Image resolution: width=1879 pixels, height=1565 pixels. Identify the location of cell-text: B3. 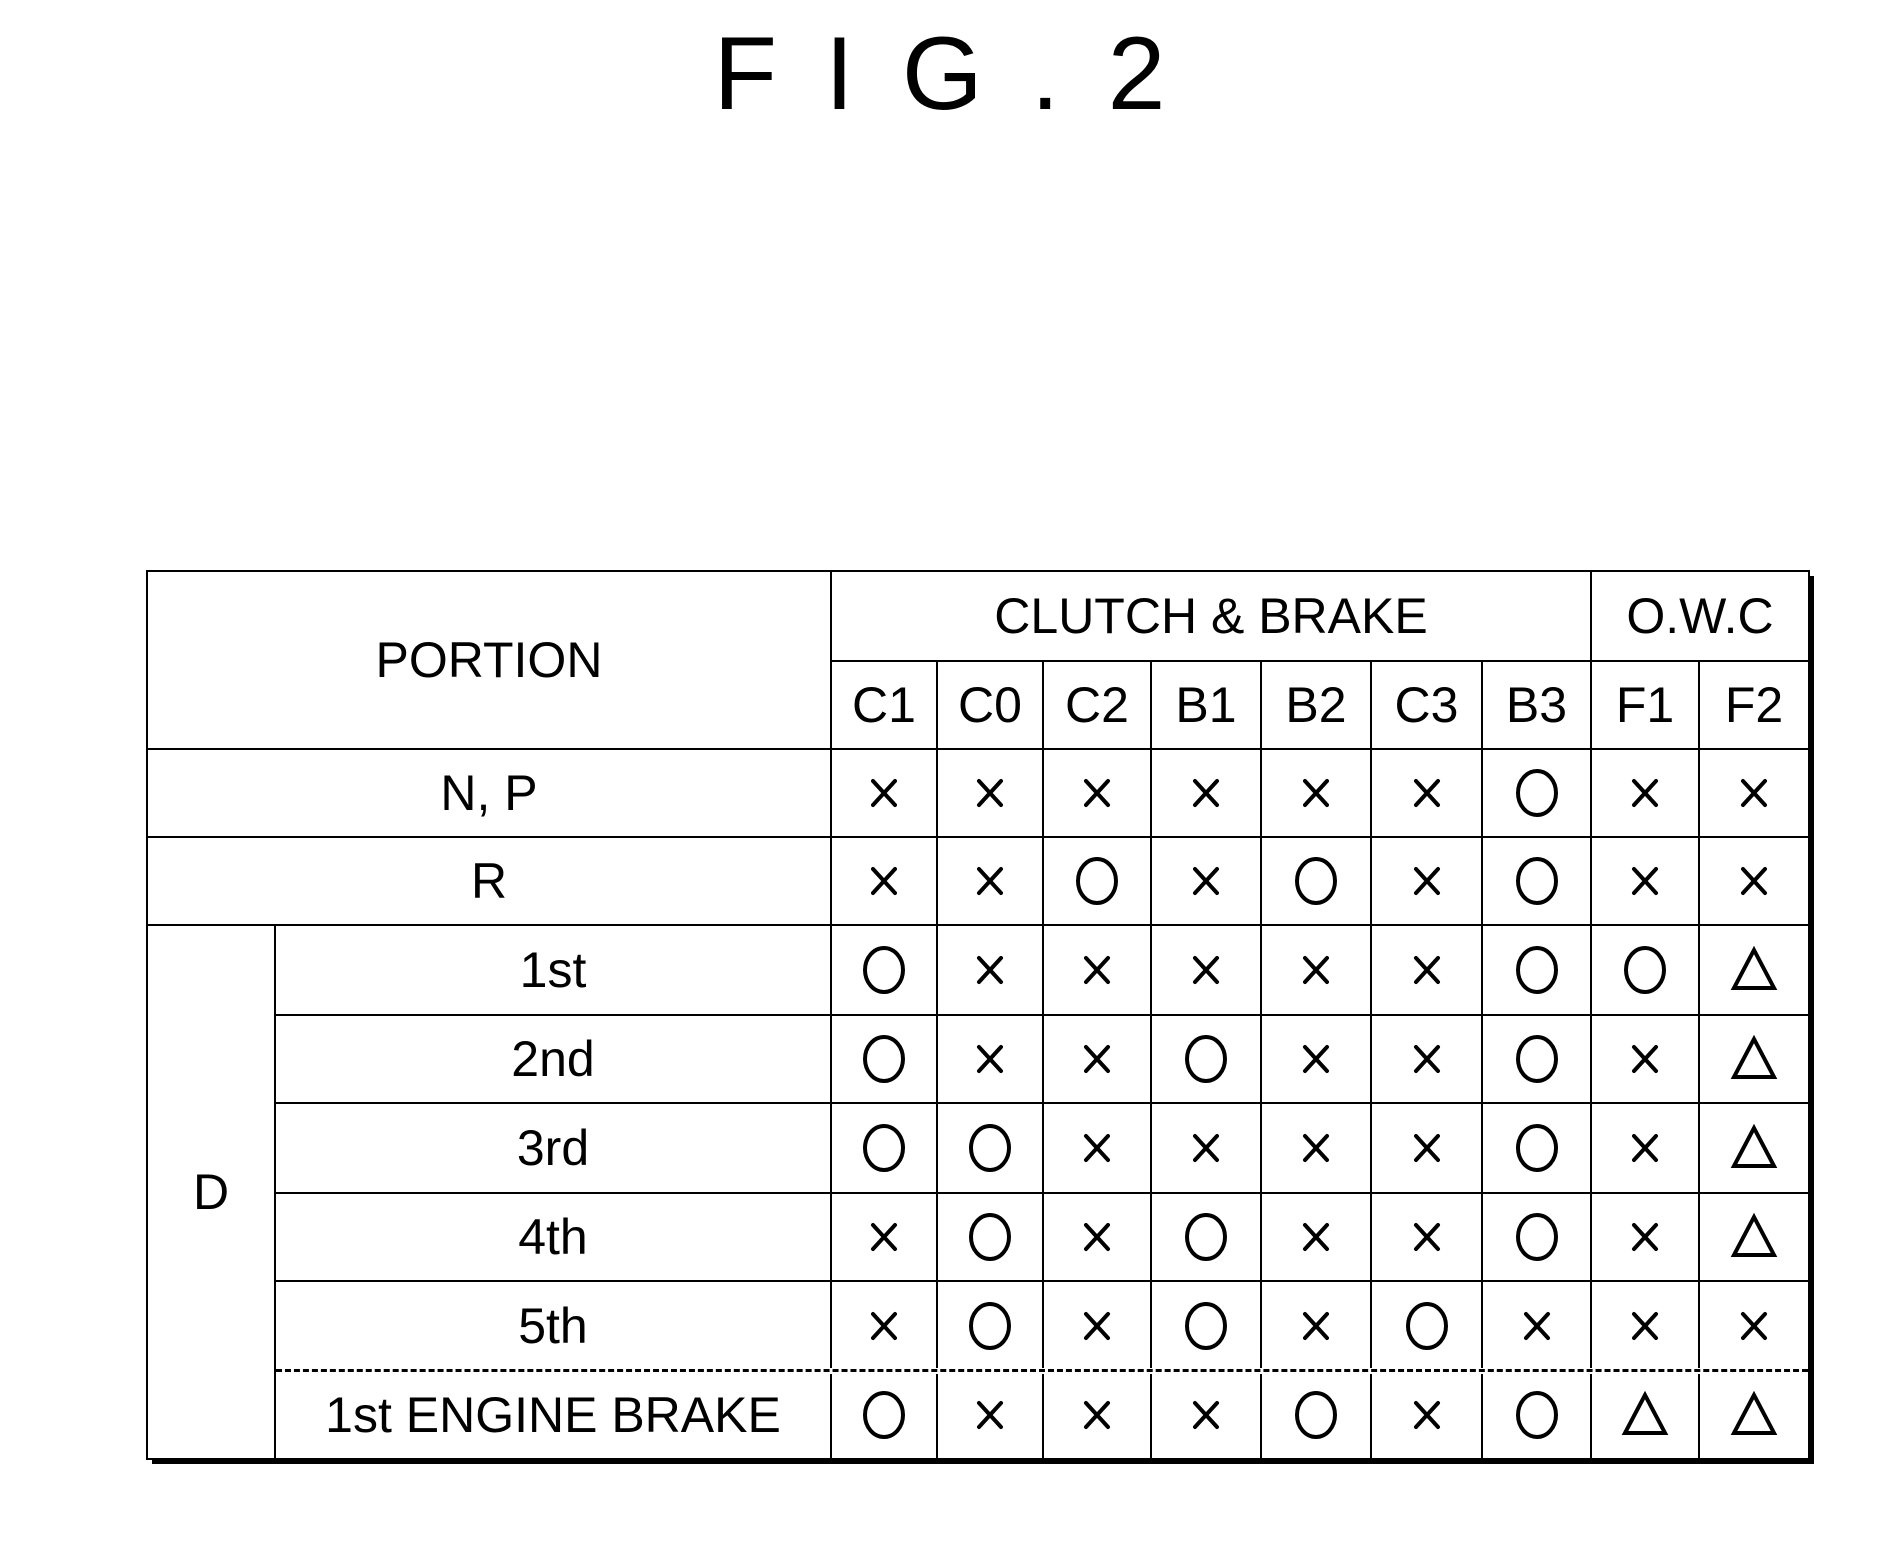
(1536, 705).